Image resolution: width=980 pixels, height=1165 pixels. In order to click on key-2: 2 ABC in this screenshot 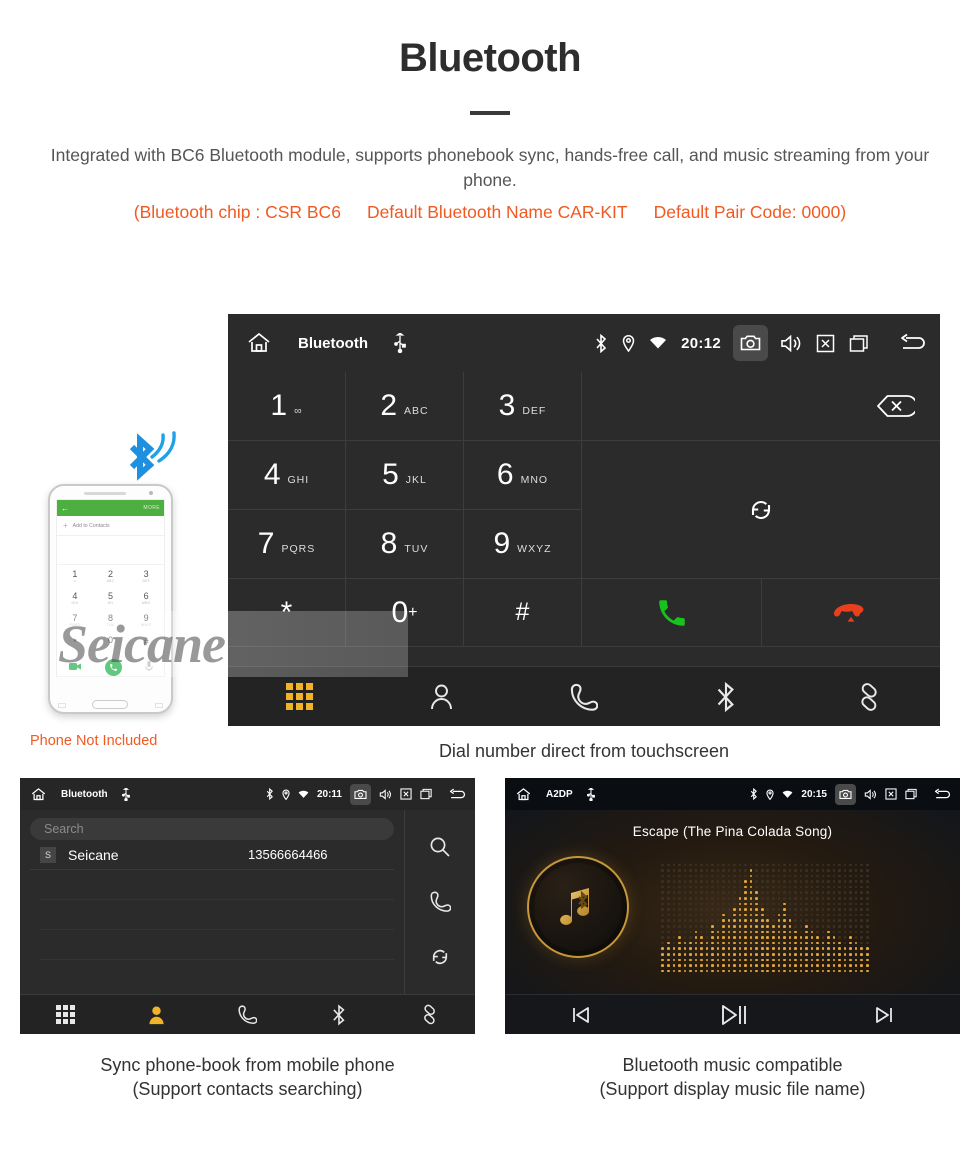, I will do `click(405, 406)`.